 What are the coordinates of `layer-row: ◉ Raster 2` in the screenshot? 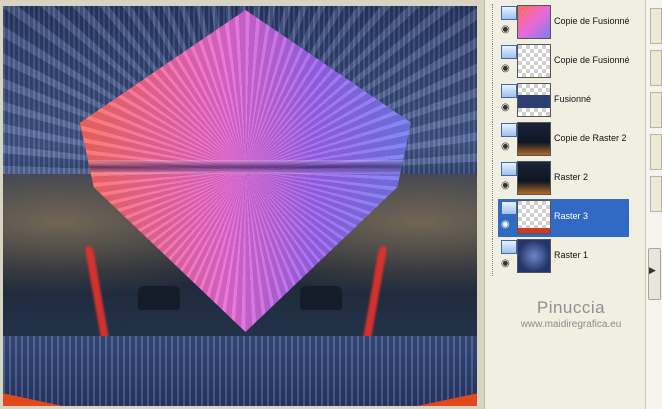 It's located at (560, 179).